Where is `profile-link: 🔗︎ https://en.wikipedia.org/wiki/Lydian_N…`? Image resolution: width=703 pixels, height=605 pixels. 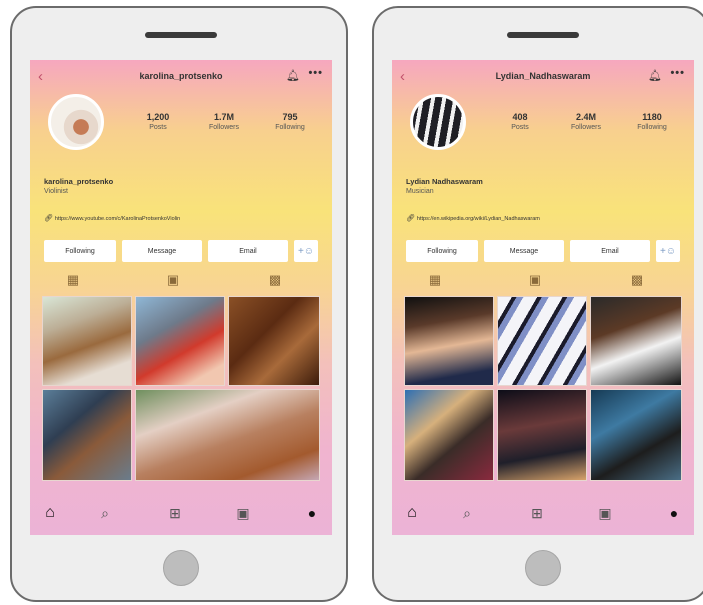 profile-link: 🔗︎ https://en.wikipedia.org/wiki/Lydian_N… is located at coordinates (473, 218).